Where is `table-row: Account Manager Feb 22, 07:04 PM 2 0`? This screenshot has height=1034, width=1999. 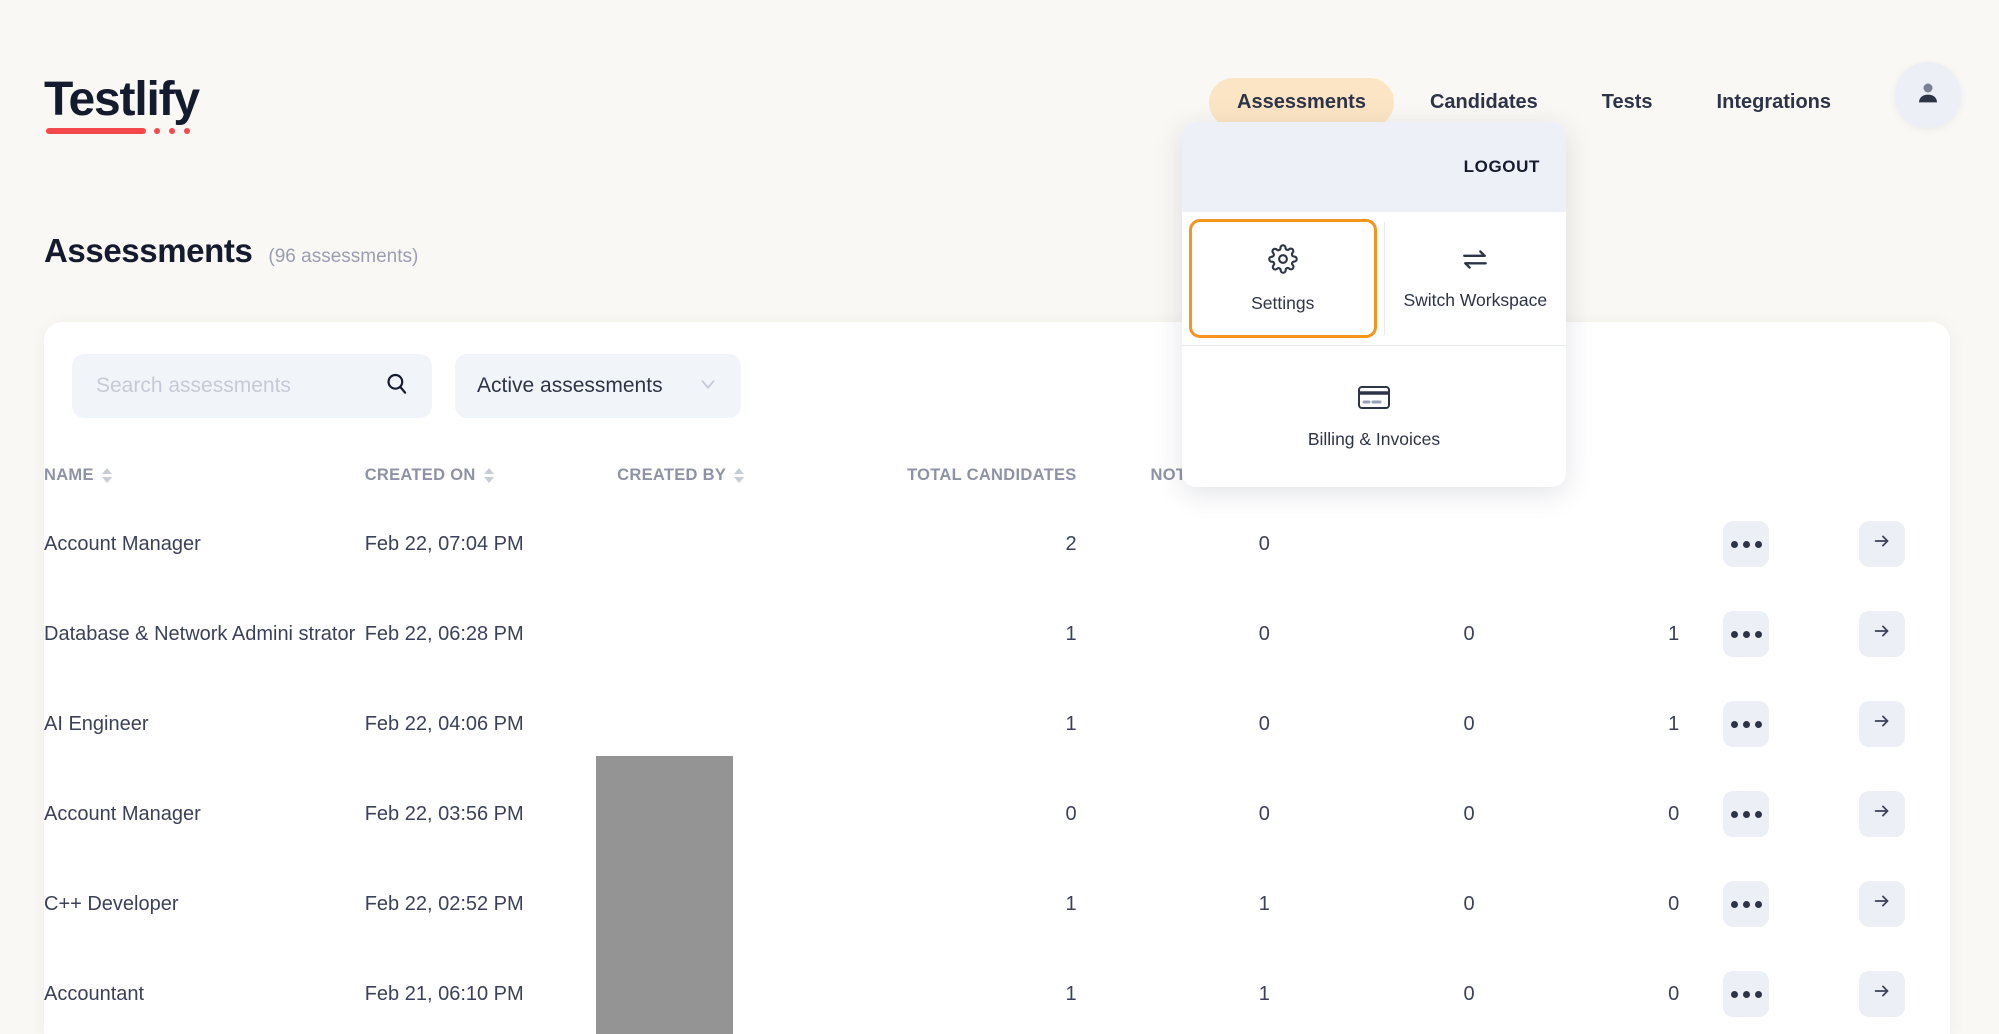 table-row: Account Manager Feb 22, 07:04 PM 2 0 is located at coordinates (997, 544).